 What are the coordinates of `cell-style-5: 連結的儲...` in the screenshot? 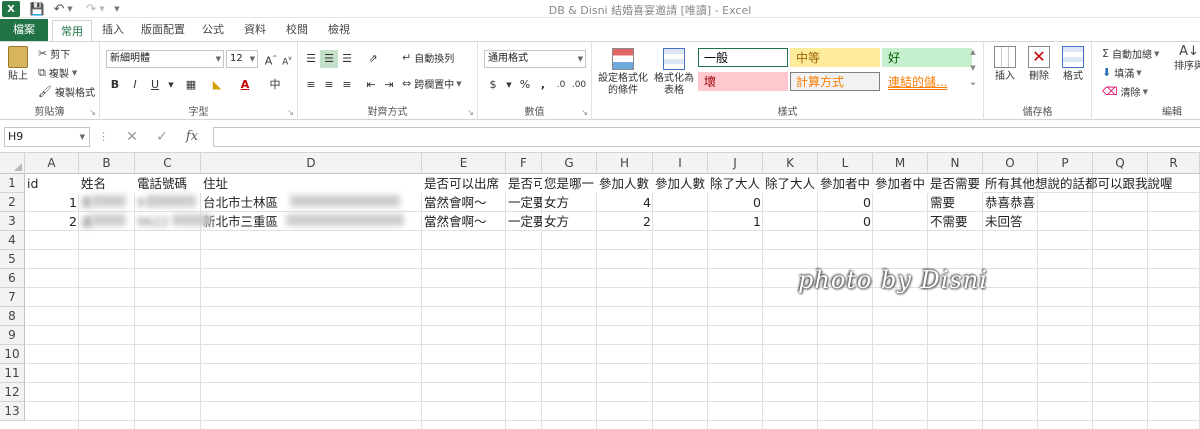 It's located at (924, 81).